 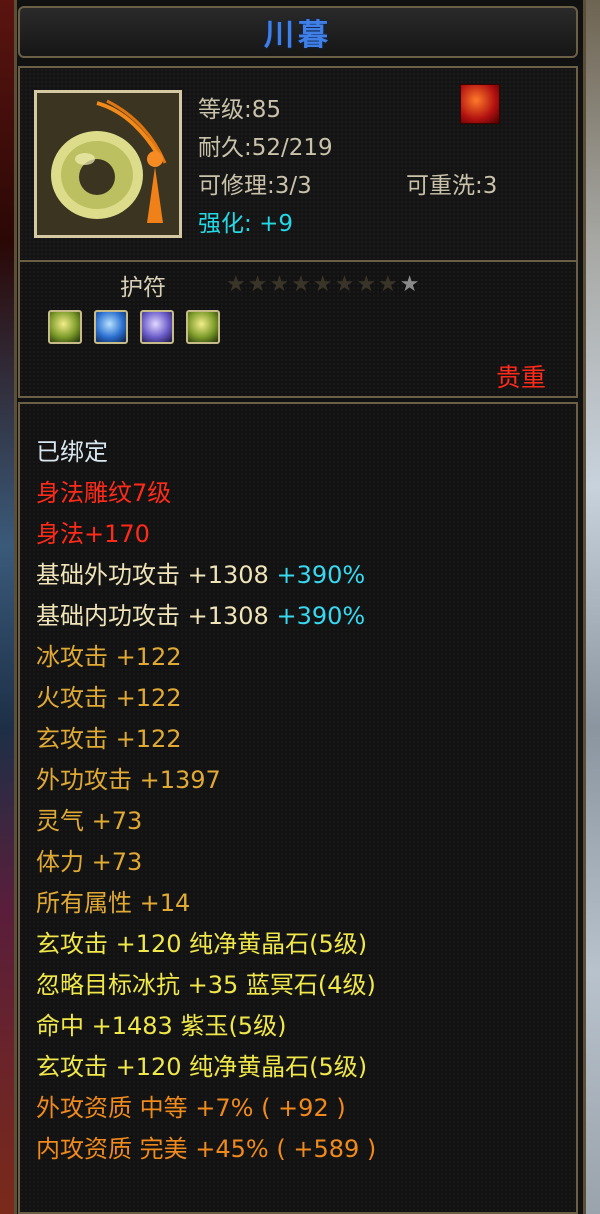 What do you see at coordinates (109, 657) in the screenshot?
I see `attr-line: 冰攻击 +122` at bounding box center [109, 657].